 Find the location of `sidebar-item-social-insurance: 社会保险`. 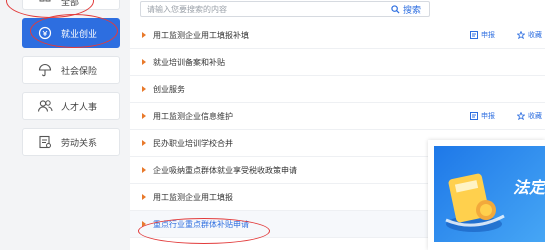

sidebar-item-social-insurance: 社会保险 is located at coordinates (71, 70).